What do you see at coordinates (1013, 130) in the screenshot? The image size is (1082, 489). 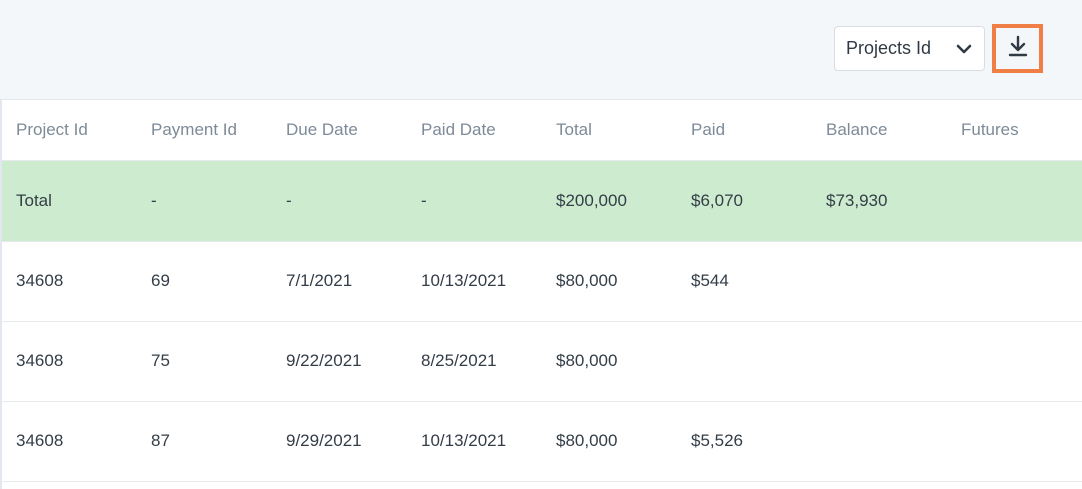 I see `column-header-futures: Futures` at bounding box center [1013, 130].